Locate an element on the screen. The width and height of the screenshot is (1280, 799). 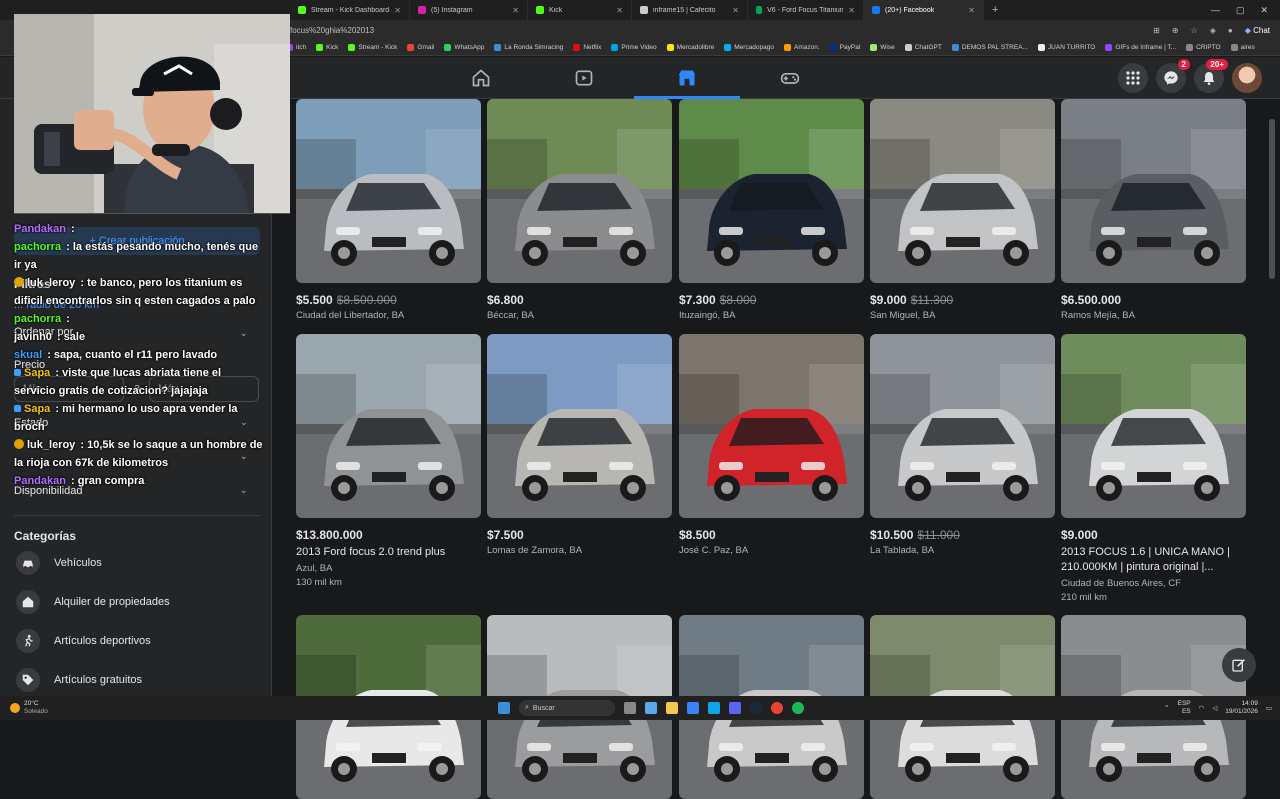
extensions-icon: ◈ is located at coordinates (1213, 30).